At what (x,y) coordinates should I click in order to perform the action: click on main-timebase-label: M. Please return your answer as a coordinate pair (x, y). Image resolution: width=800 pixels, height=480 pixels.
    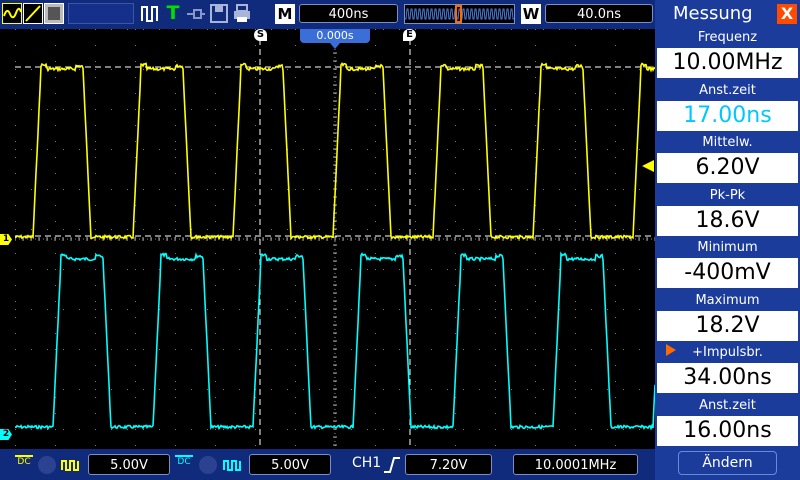
    Looking at the image, I should click on (285, 14).